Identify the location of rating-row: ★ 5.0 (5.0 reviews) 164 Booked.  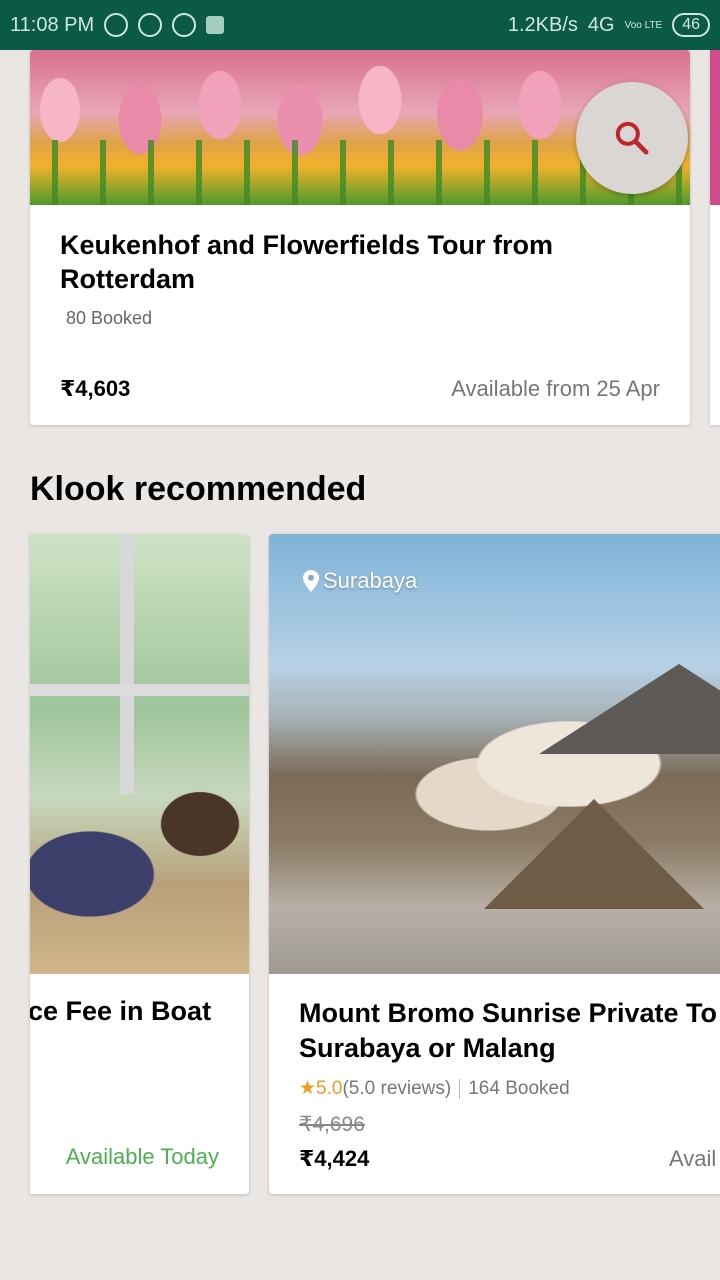
(434, 1088).